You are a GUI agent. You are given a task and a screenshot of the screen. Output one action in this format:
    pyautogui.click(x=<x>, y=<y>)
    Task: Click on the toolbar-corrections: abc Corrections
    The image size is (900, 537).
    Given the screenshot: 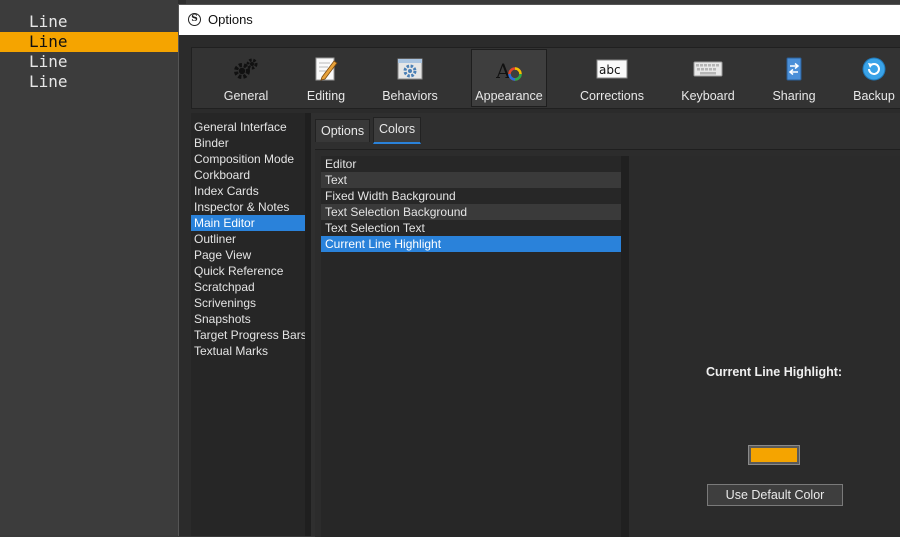 What is the action you would take?
    pyautogui.click(x=612, y=77)
    